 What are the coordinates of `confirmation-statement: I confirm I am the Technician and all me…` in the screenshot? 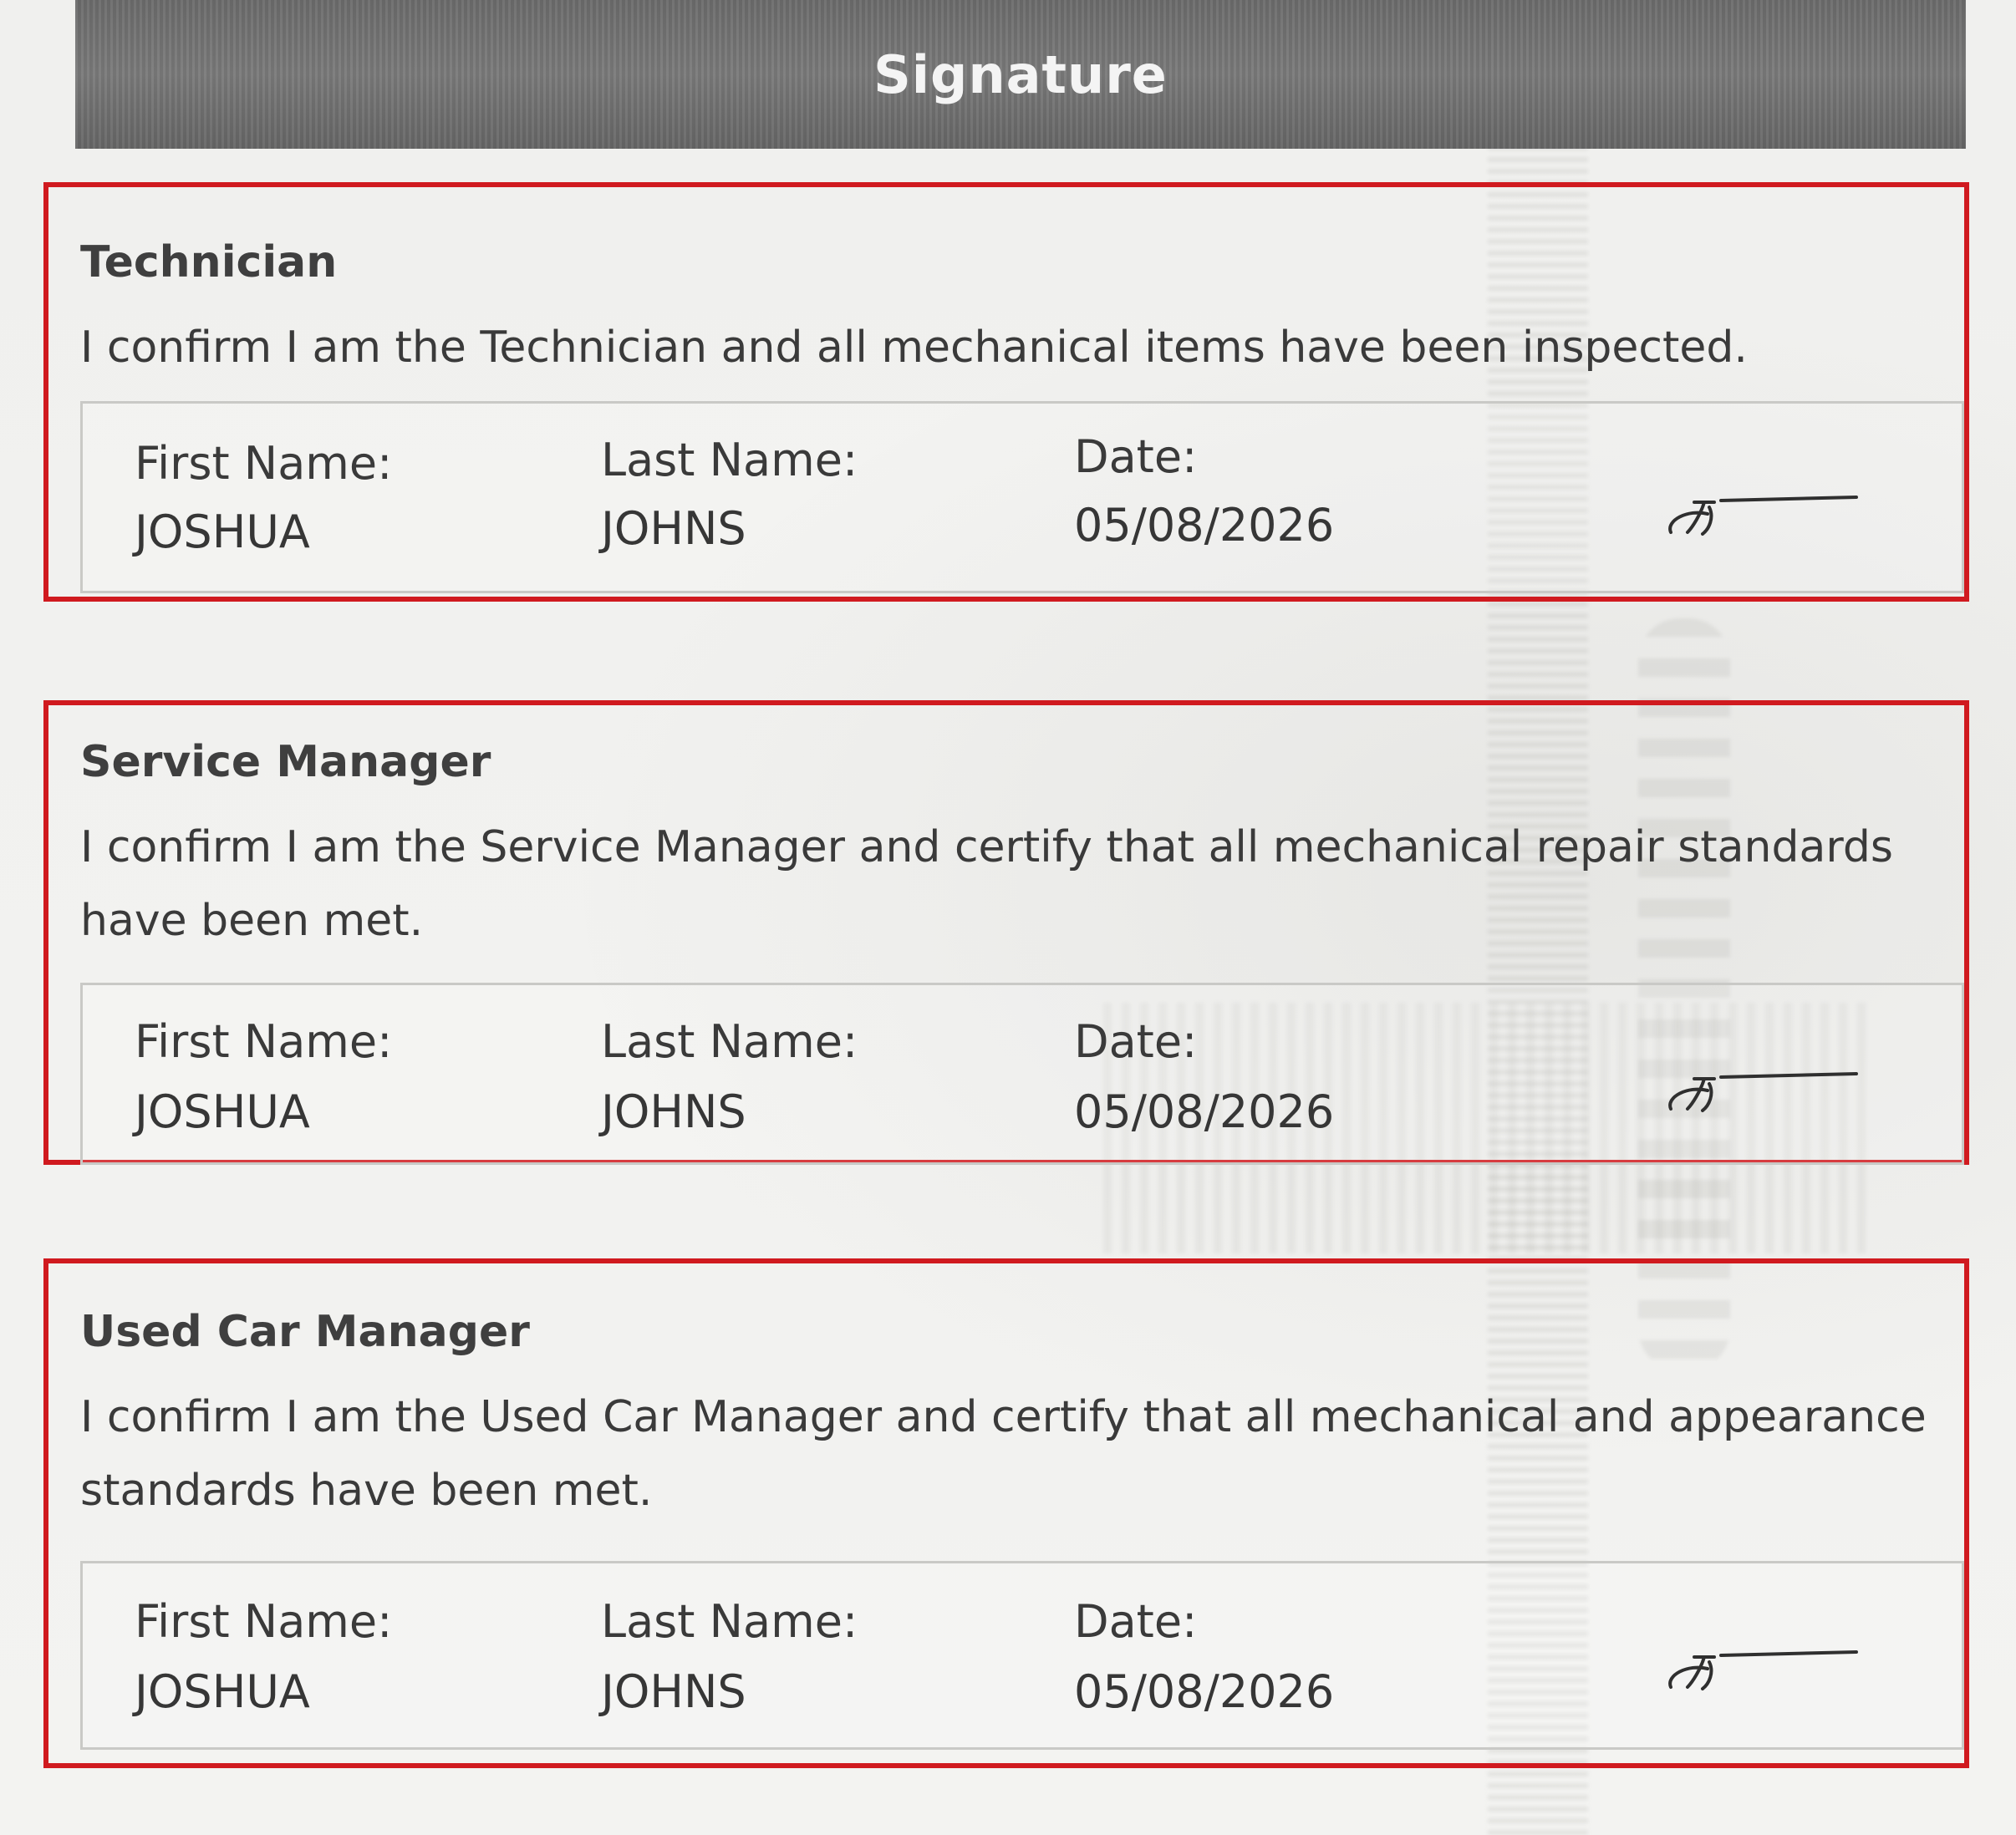 It's located at (914, 348).